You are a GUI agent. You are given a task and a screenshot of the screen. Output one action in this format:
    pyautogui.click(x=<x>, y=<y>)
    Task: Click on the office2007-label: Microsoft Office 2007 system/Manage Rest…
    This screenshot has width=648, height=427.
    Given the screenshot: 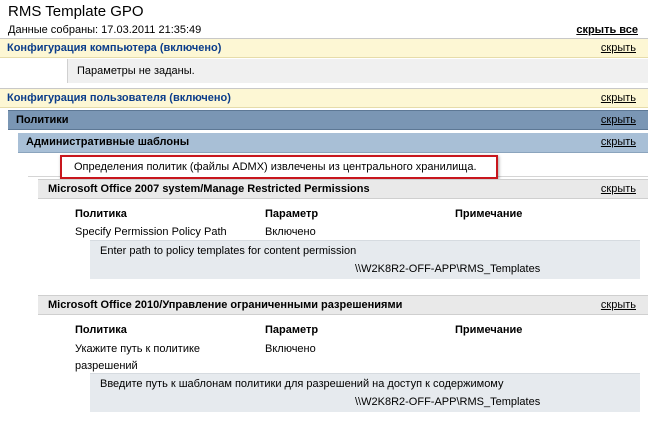 What is the action you would take?
    pyautogui.click(x=209, y=189)
    